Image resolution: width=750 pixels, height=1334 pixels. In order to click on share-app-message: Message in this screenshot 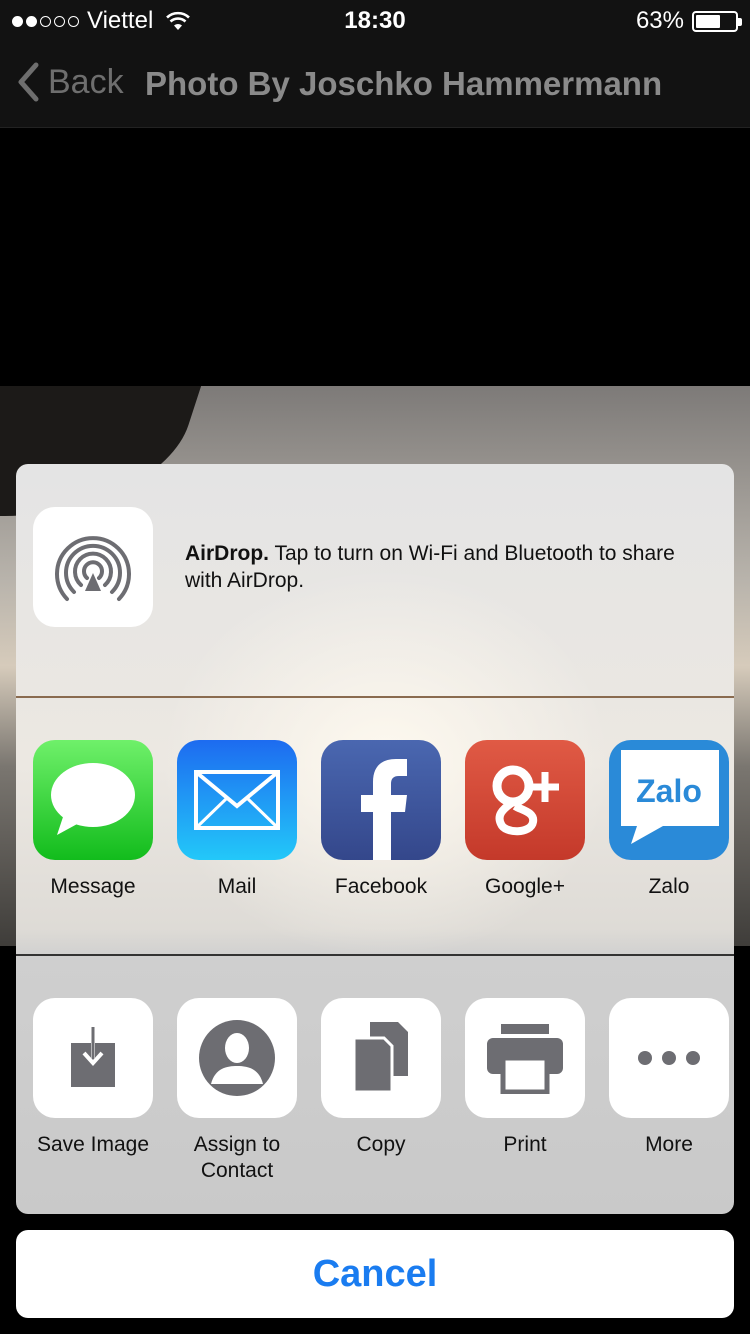, I will do `click(93, 820)`.